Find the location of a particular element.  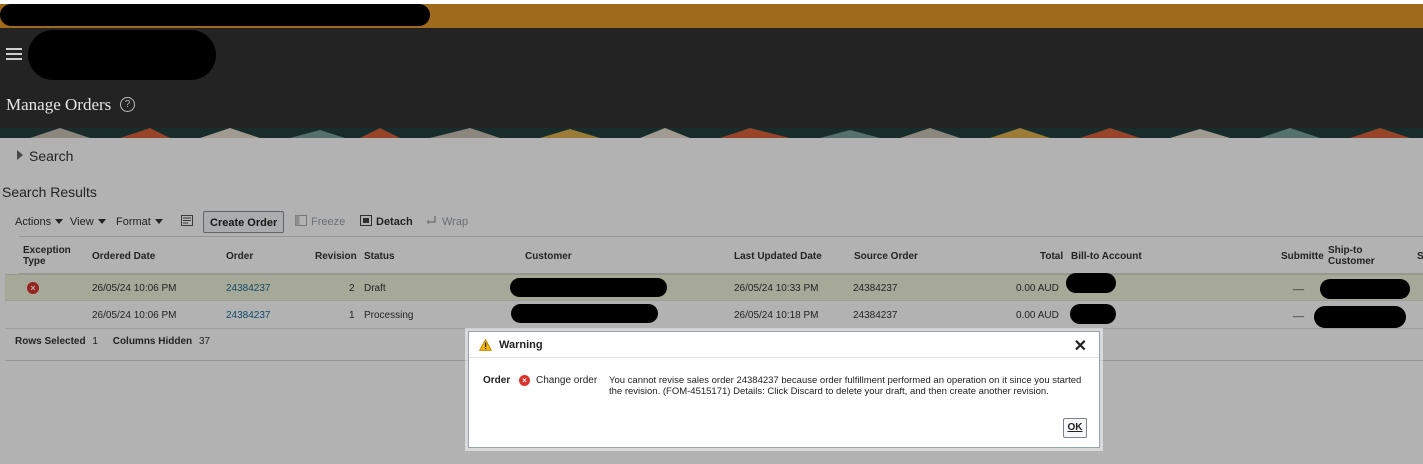

dialog-title: Warning is located at coordinates (521, 345).